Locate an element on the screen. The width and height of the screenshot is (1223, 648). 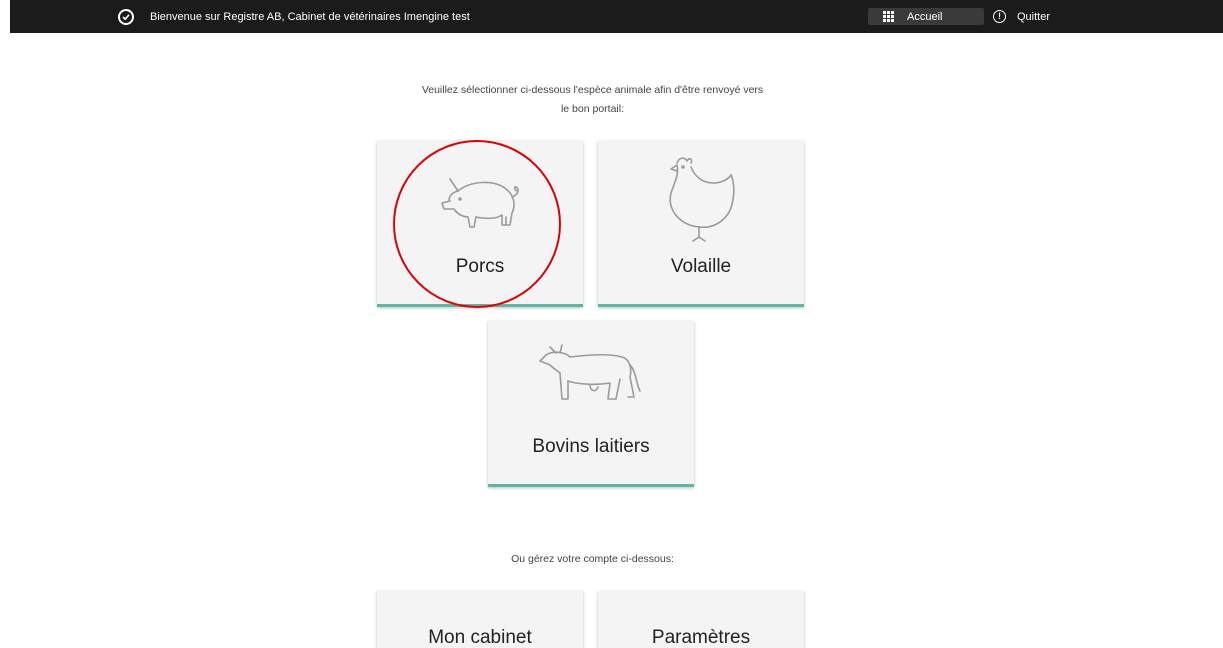
species-card-porcs-label: Porcs is located at coordinates (480, 266).